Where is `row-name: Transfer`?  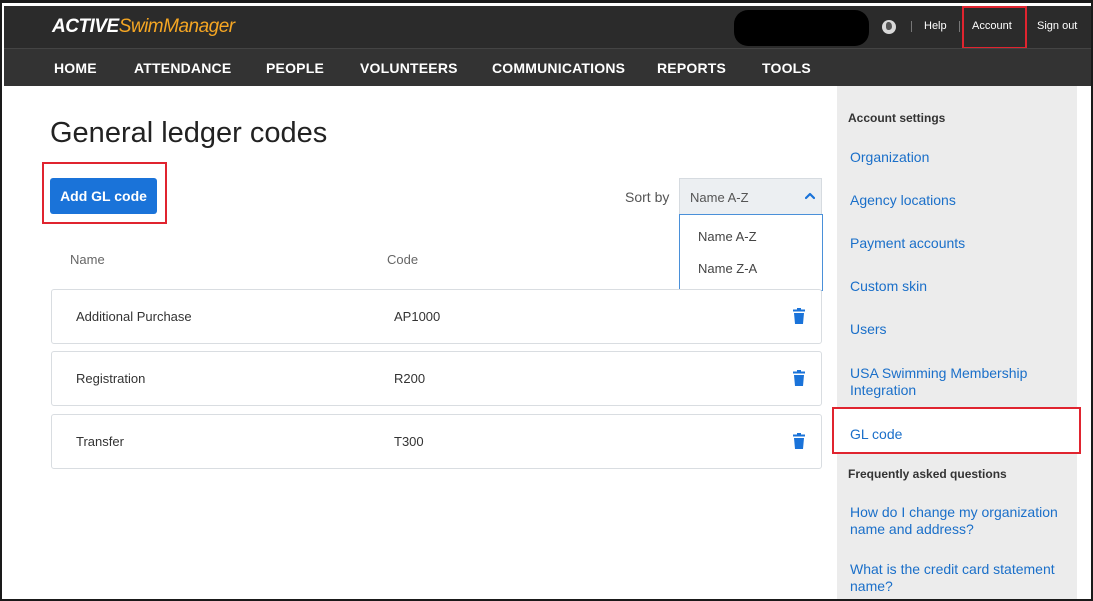
row-name: Transfer is located at coordinates (100, 441).